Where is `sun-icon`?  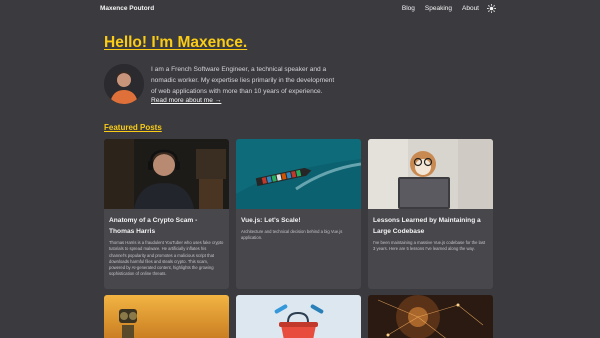
sun-icon is located at coordinates (491, 8).